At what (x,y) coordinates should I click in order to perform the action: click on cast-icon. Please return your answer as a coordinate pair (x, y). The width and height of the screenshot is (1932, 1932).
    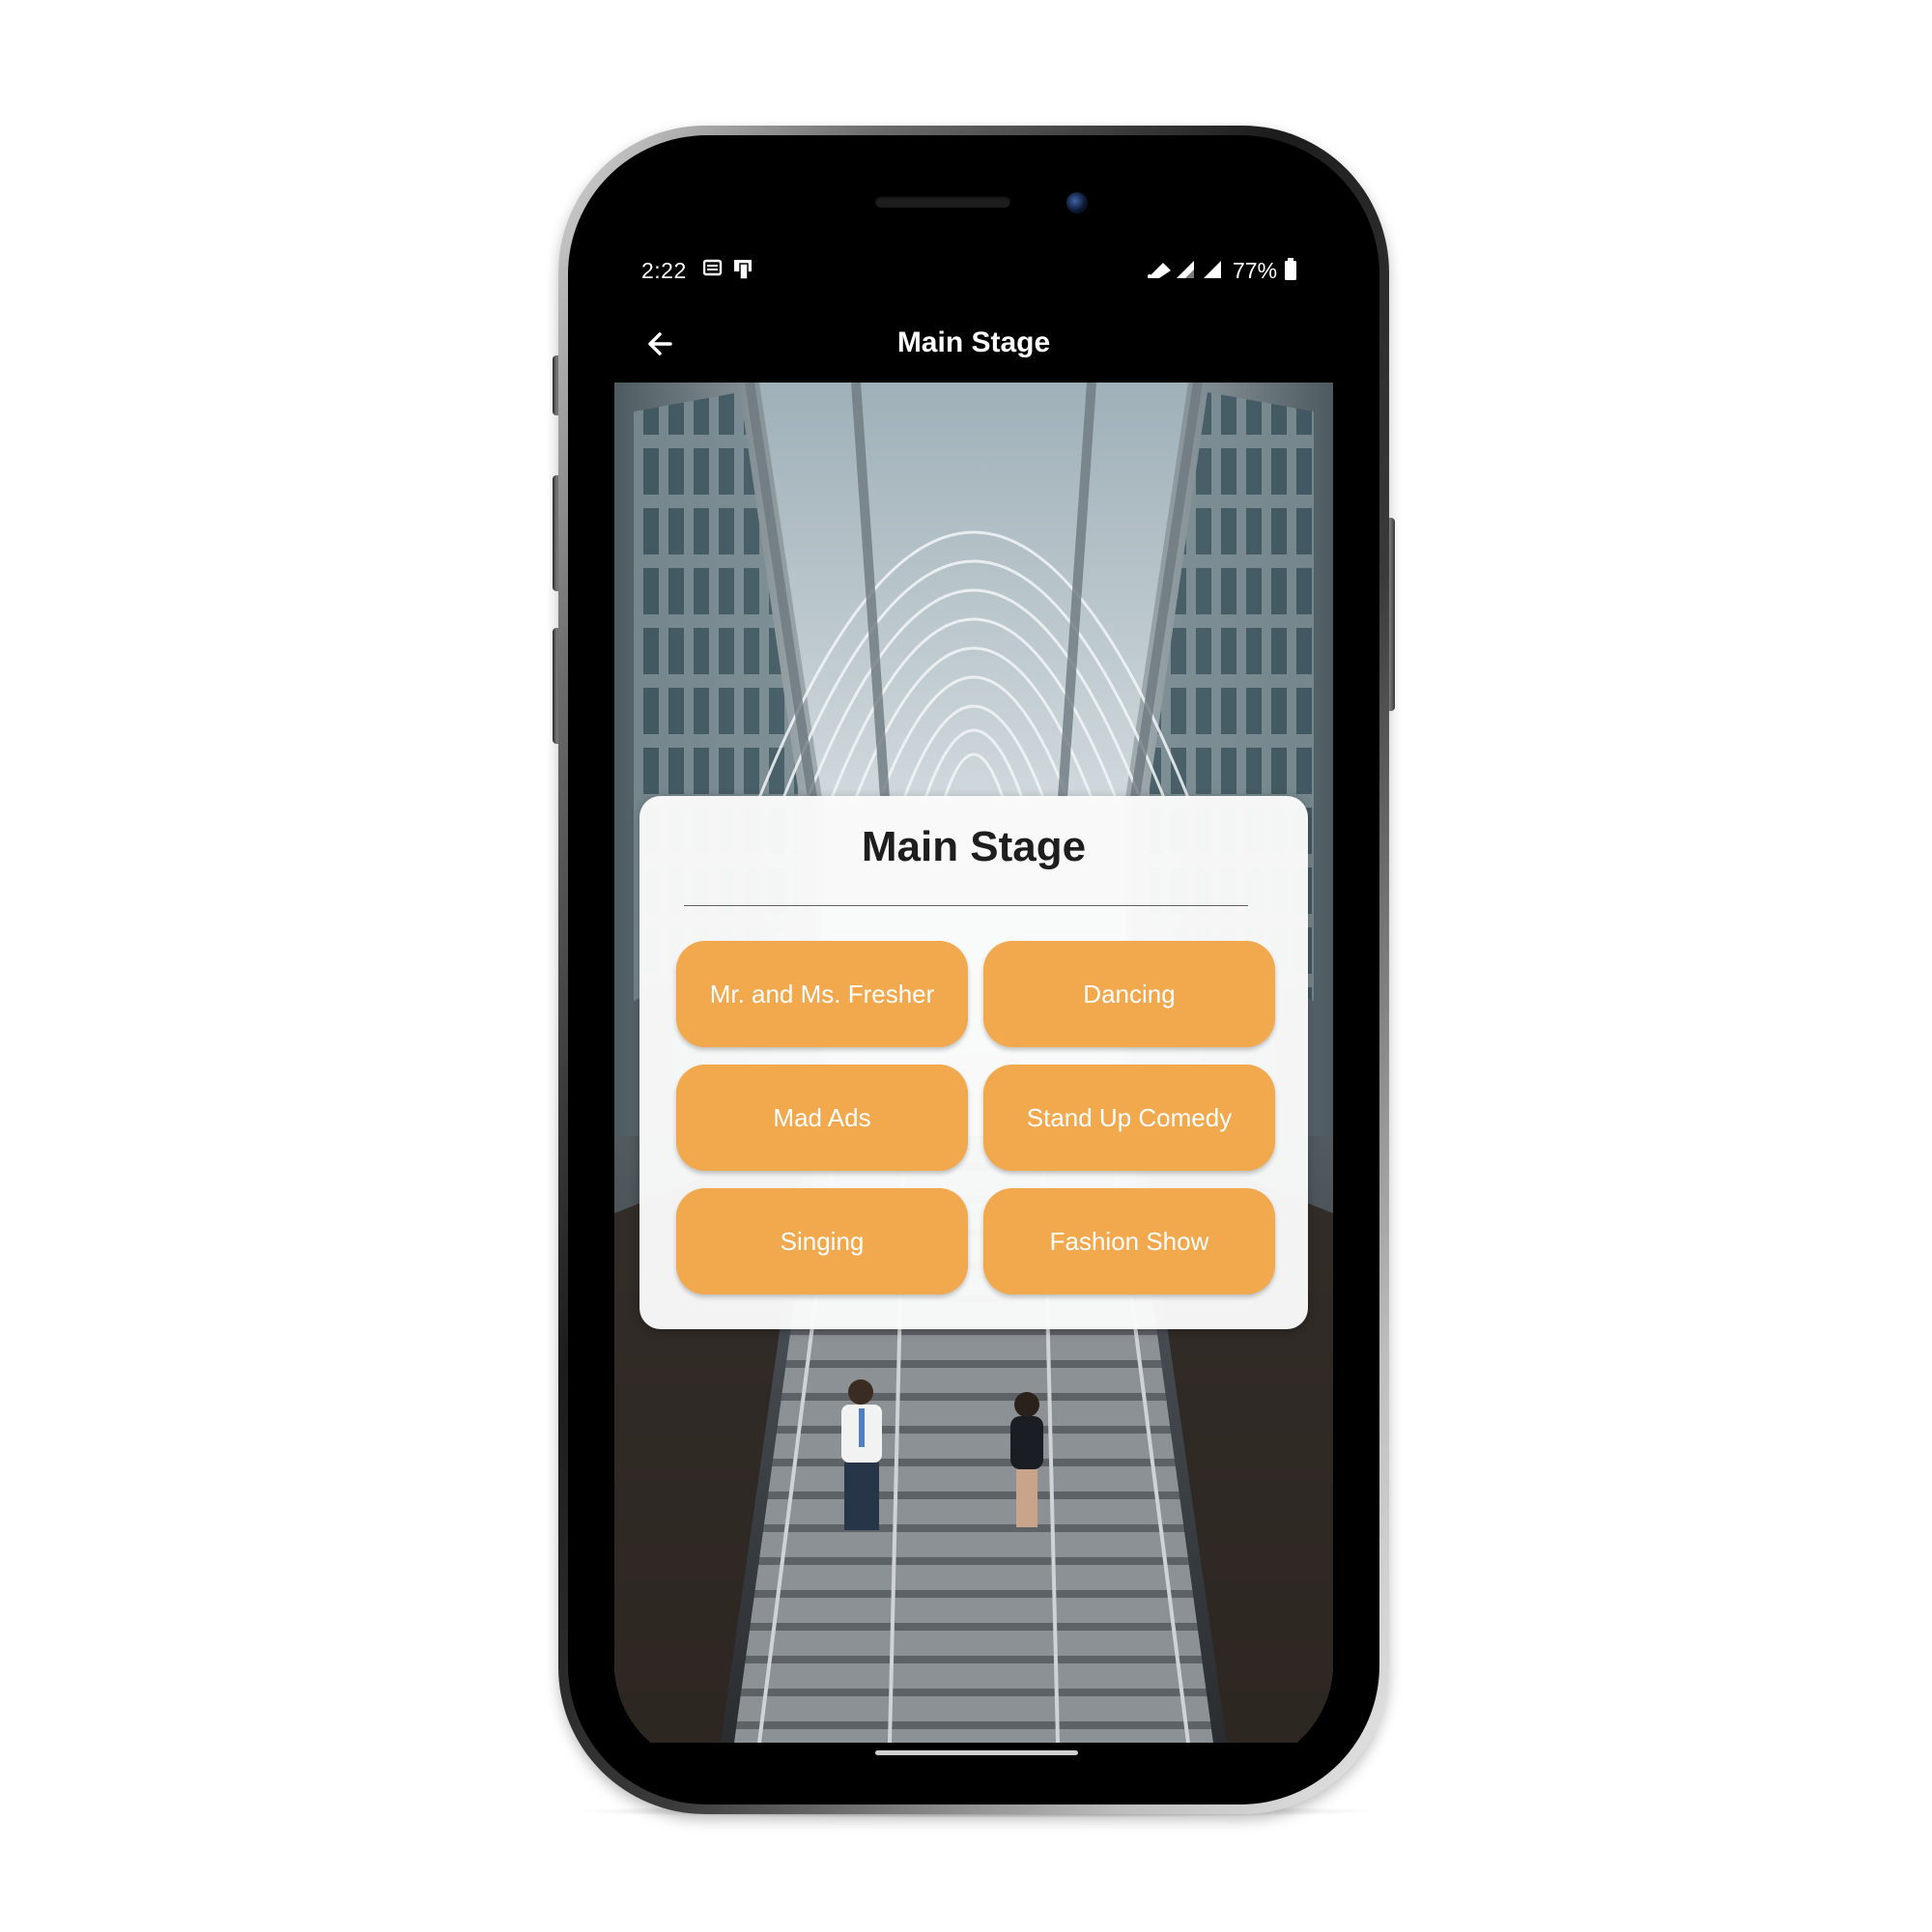
    Looking at the image, I should click on (742, 272).